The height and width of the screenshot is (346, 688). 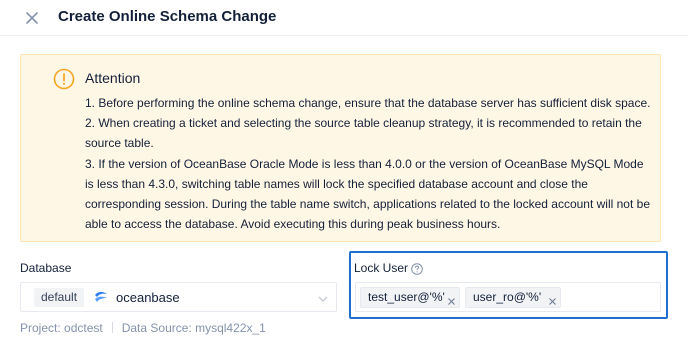 What do you see at coordinates (61, 328) in the screenshot?
I see `project-text: Project: odctest` at bounding box center [61, 328].